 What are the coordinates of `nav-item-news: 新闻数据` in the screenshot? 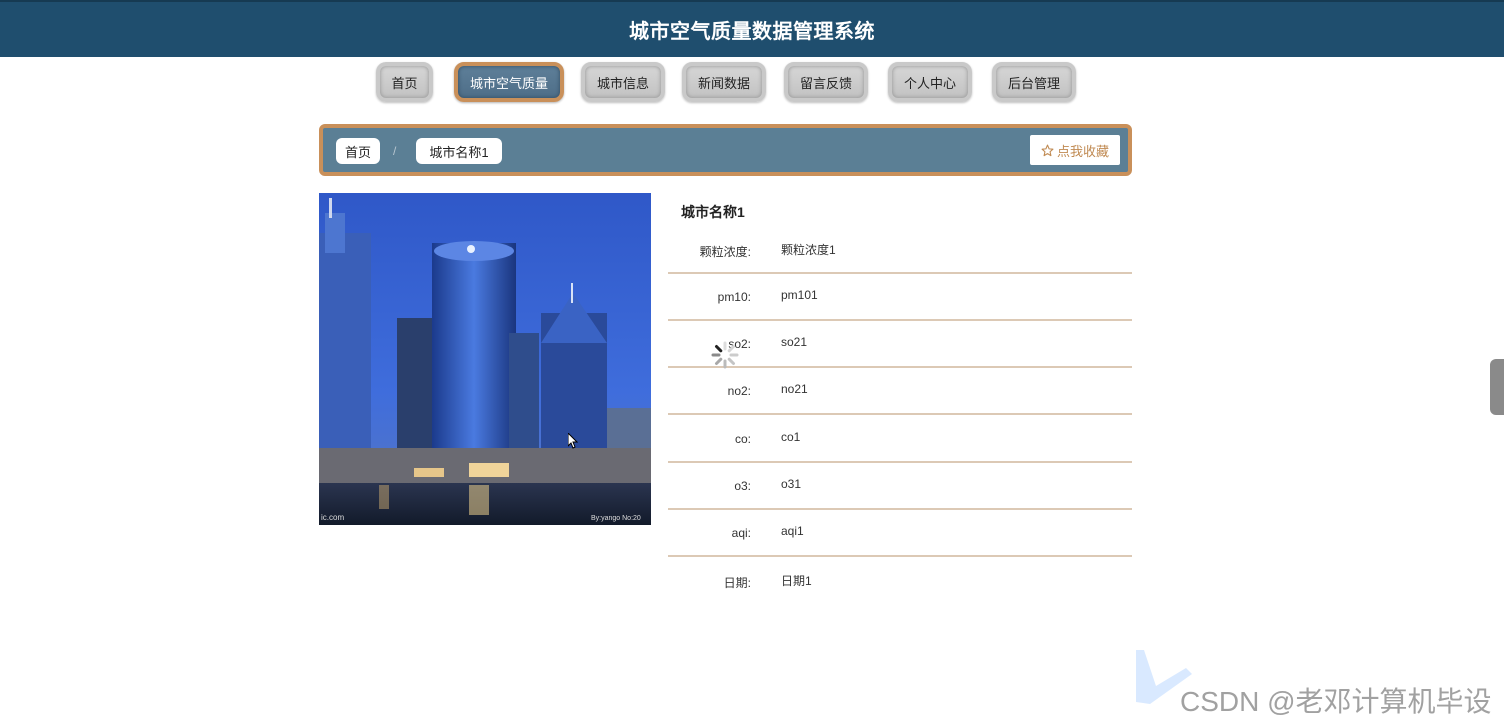 It's located at (724, 82).